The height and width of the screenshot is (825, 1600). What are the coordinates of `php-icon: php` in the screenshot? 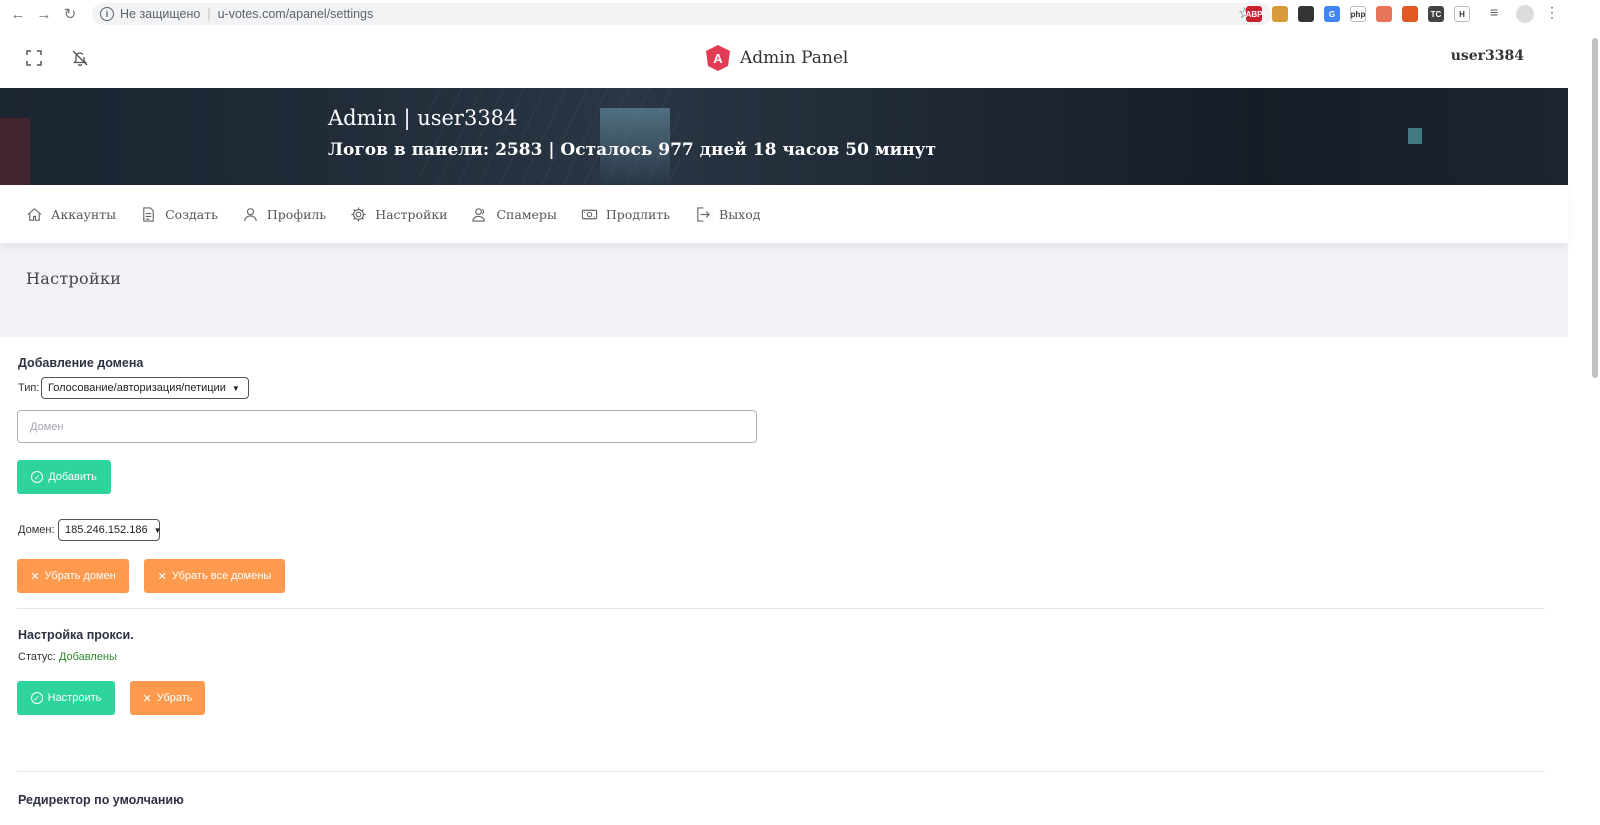 It's located at (1358, 14).